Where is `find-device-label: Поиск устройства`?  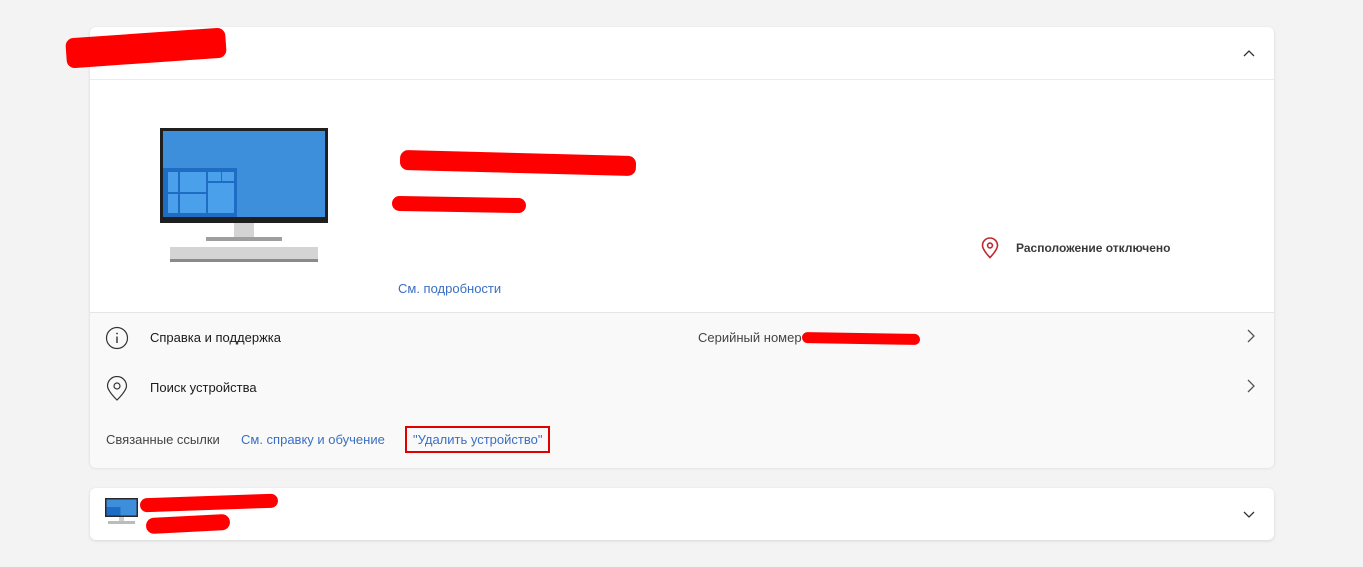
find-device-label: Поиск устройства is located at coordinates (203, 387).